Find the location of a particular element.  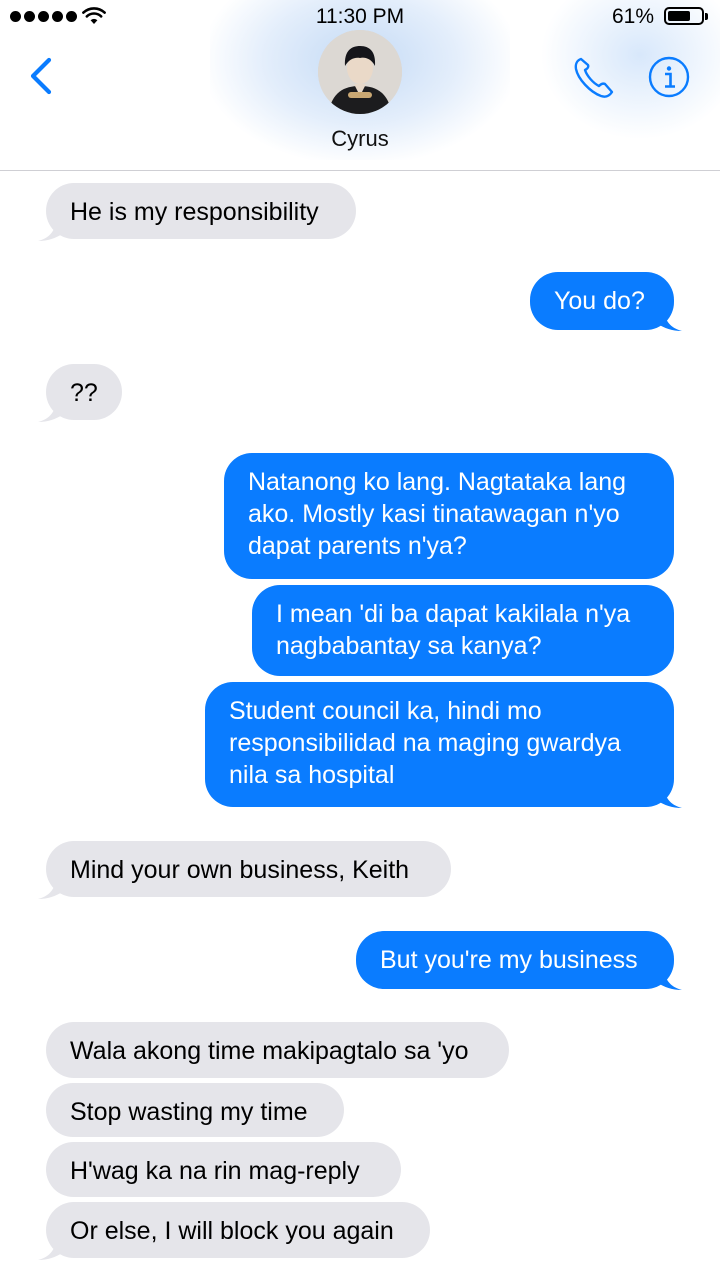

outgoing-message: You do? is located at coordinates (602, 301).